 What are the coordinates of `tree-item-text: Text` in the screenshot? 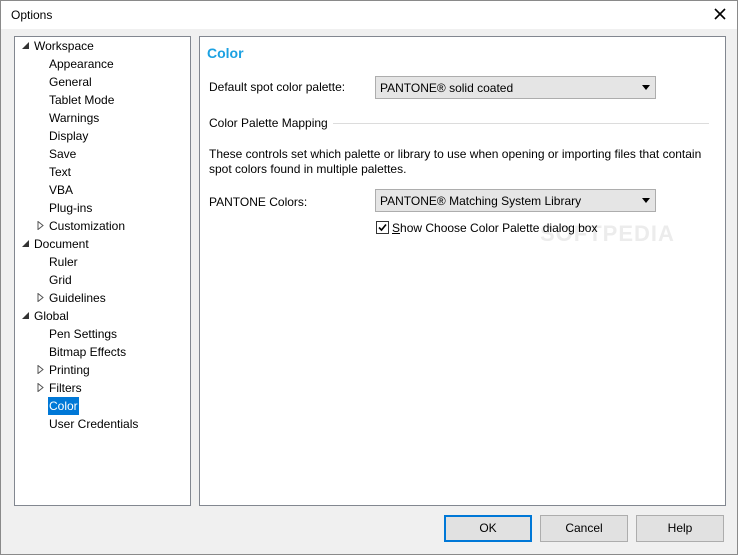 It's located at (60, 172).